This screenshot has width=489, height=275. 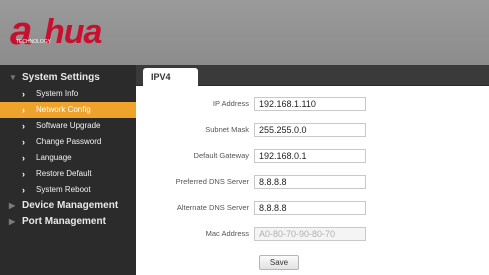 I want to click on alternate-dns-label: Alternate DNS Server, so click(x=212, y=207).